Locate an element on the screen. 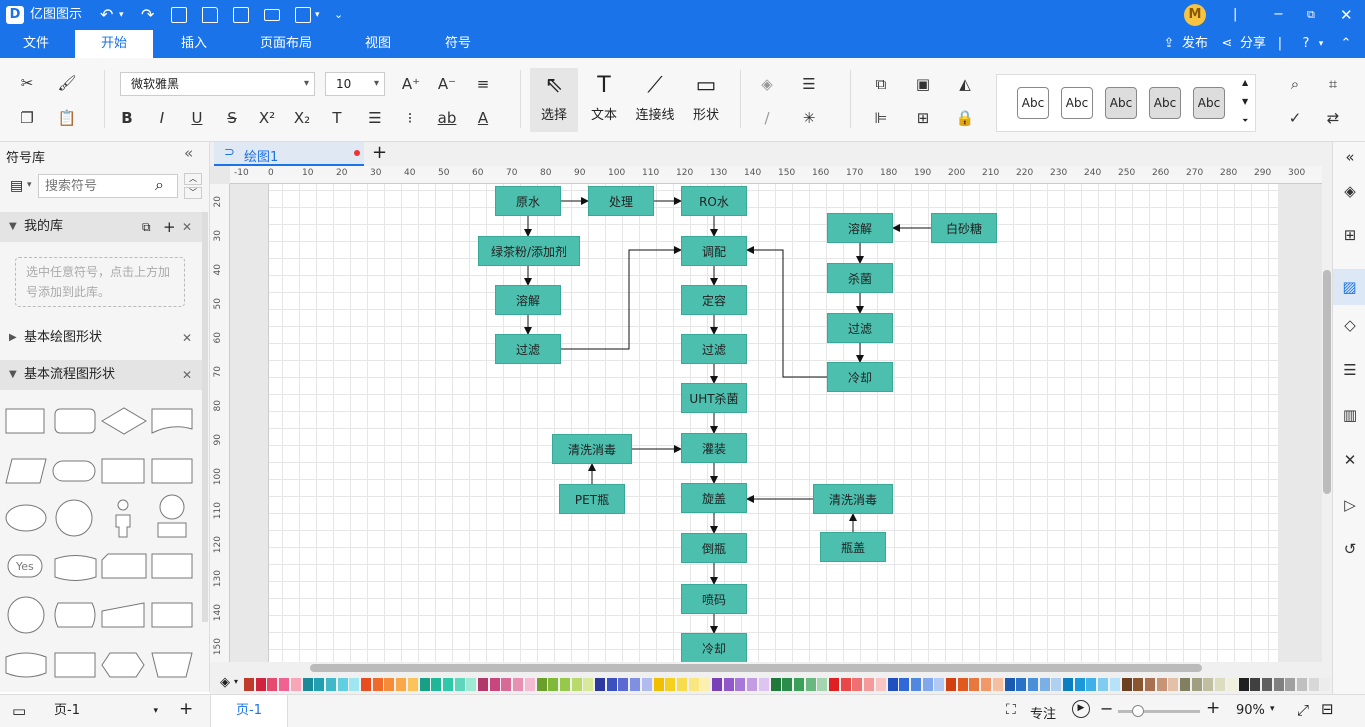 The height and width of the screenshot is (727, 1365). bold-icon: B is located at coordinates (127, 118).